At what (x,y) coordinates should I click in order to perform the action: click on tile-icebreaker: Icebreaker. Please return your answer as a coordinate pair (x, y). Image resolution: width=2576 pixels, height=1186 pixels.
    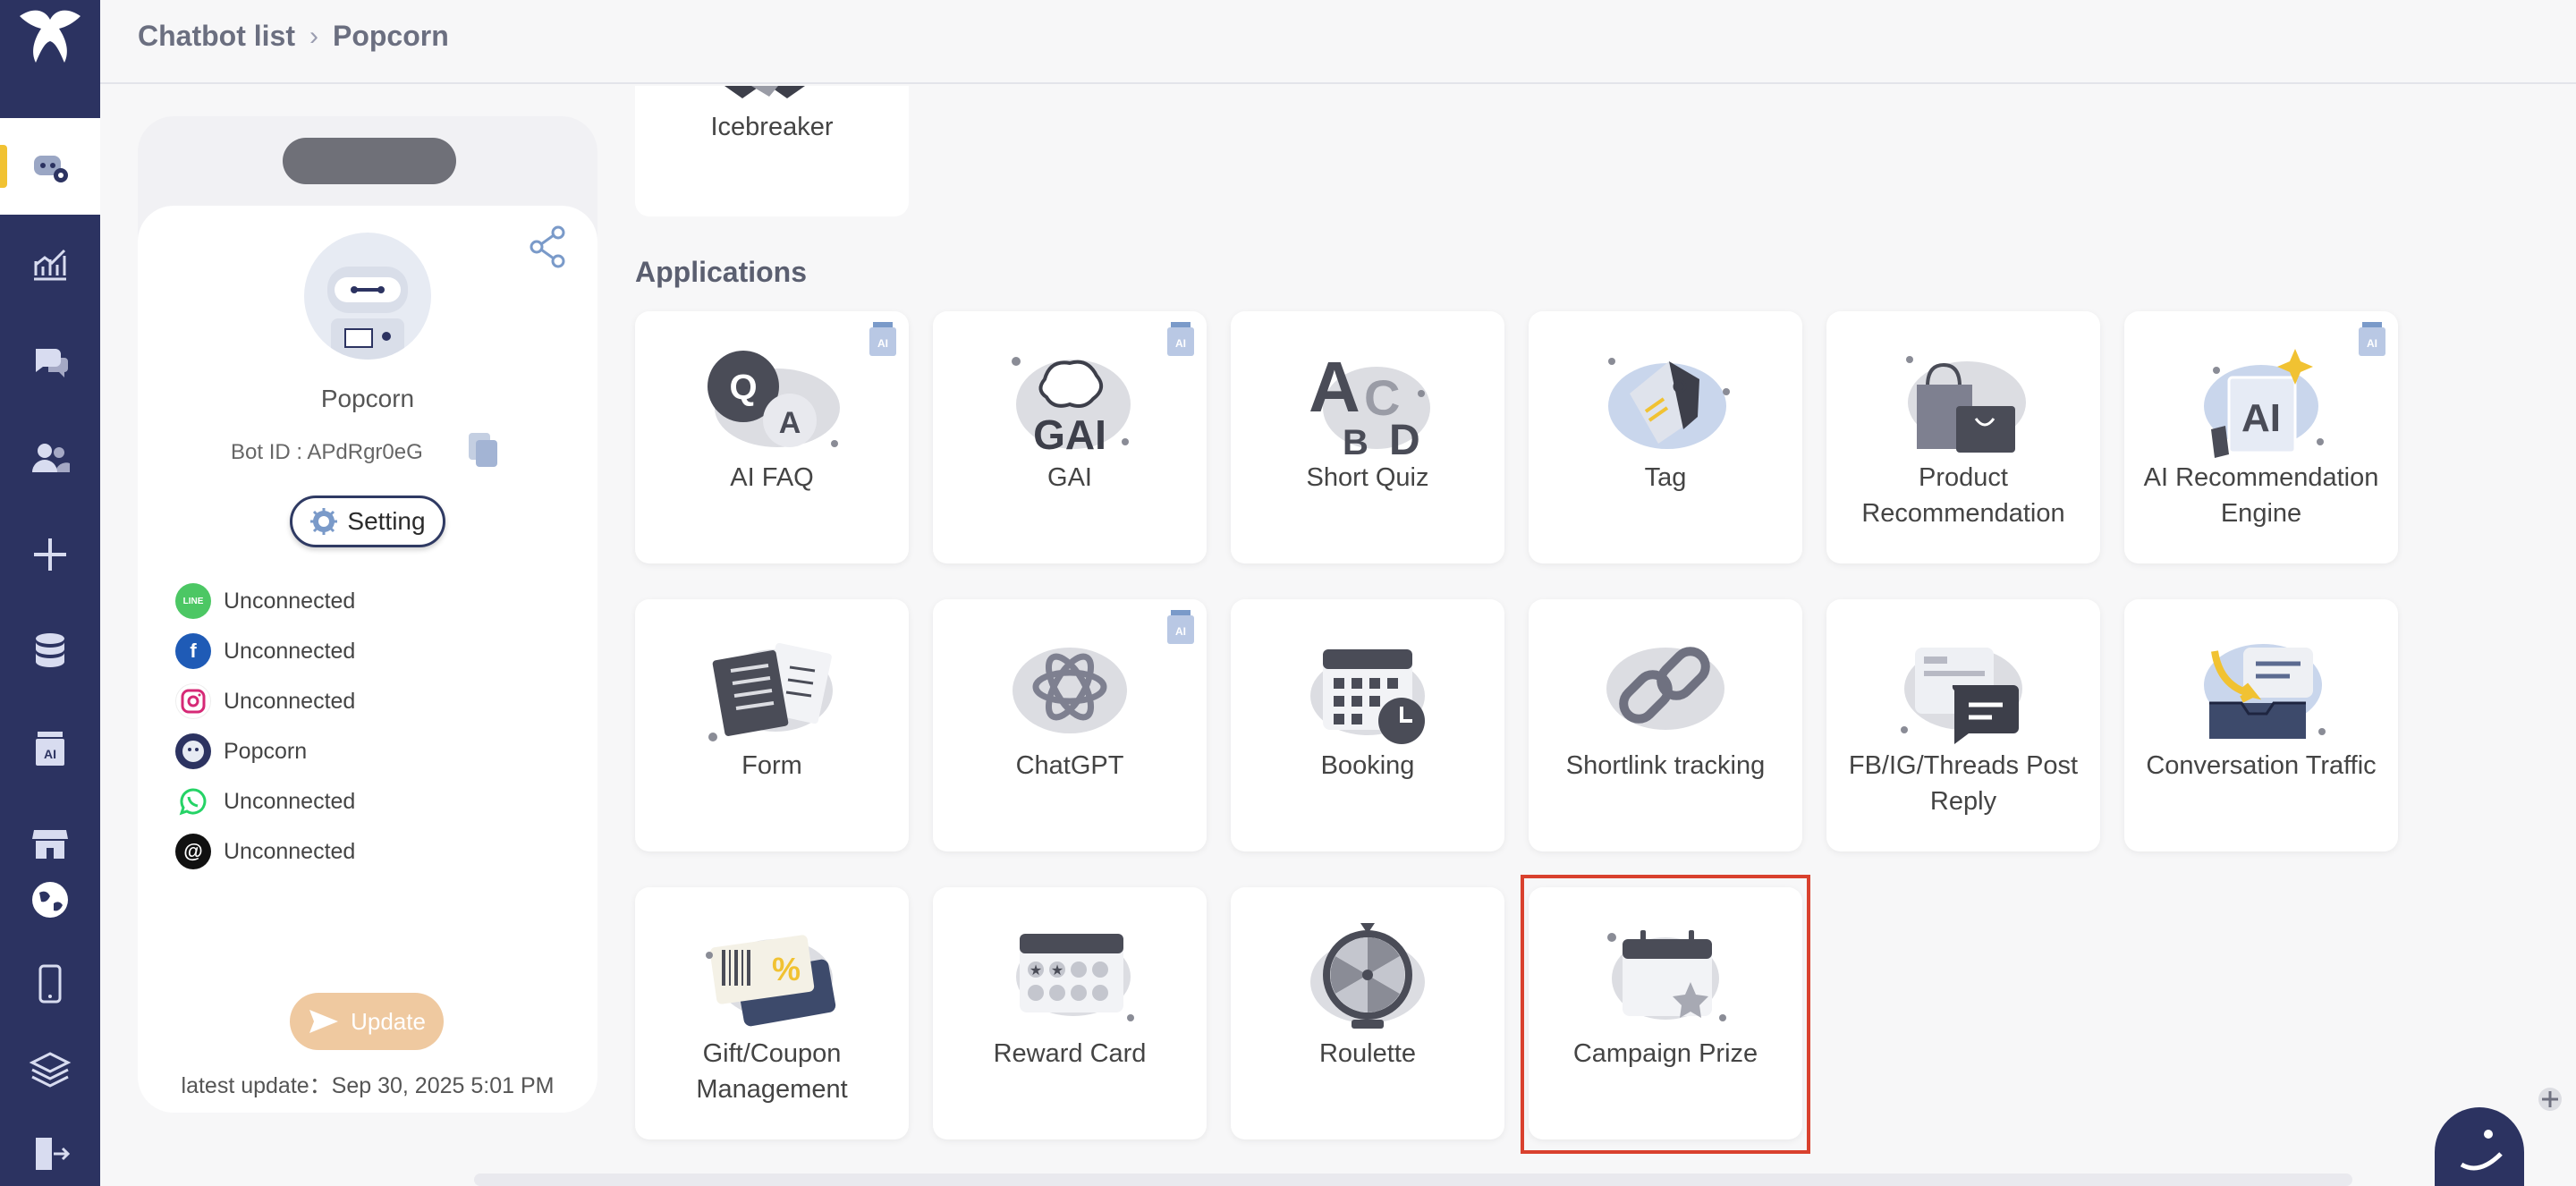
    Looking at the image, I should click on (772, 151).